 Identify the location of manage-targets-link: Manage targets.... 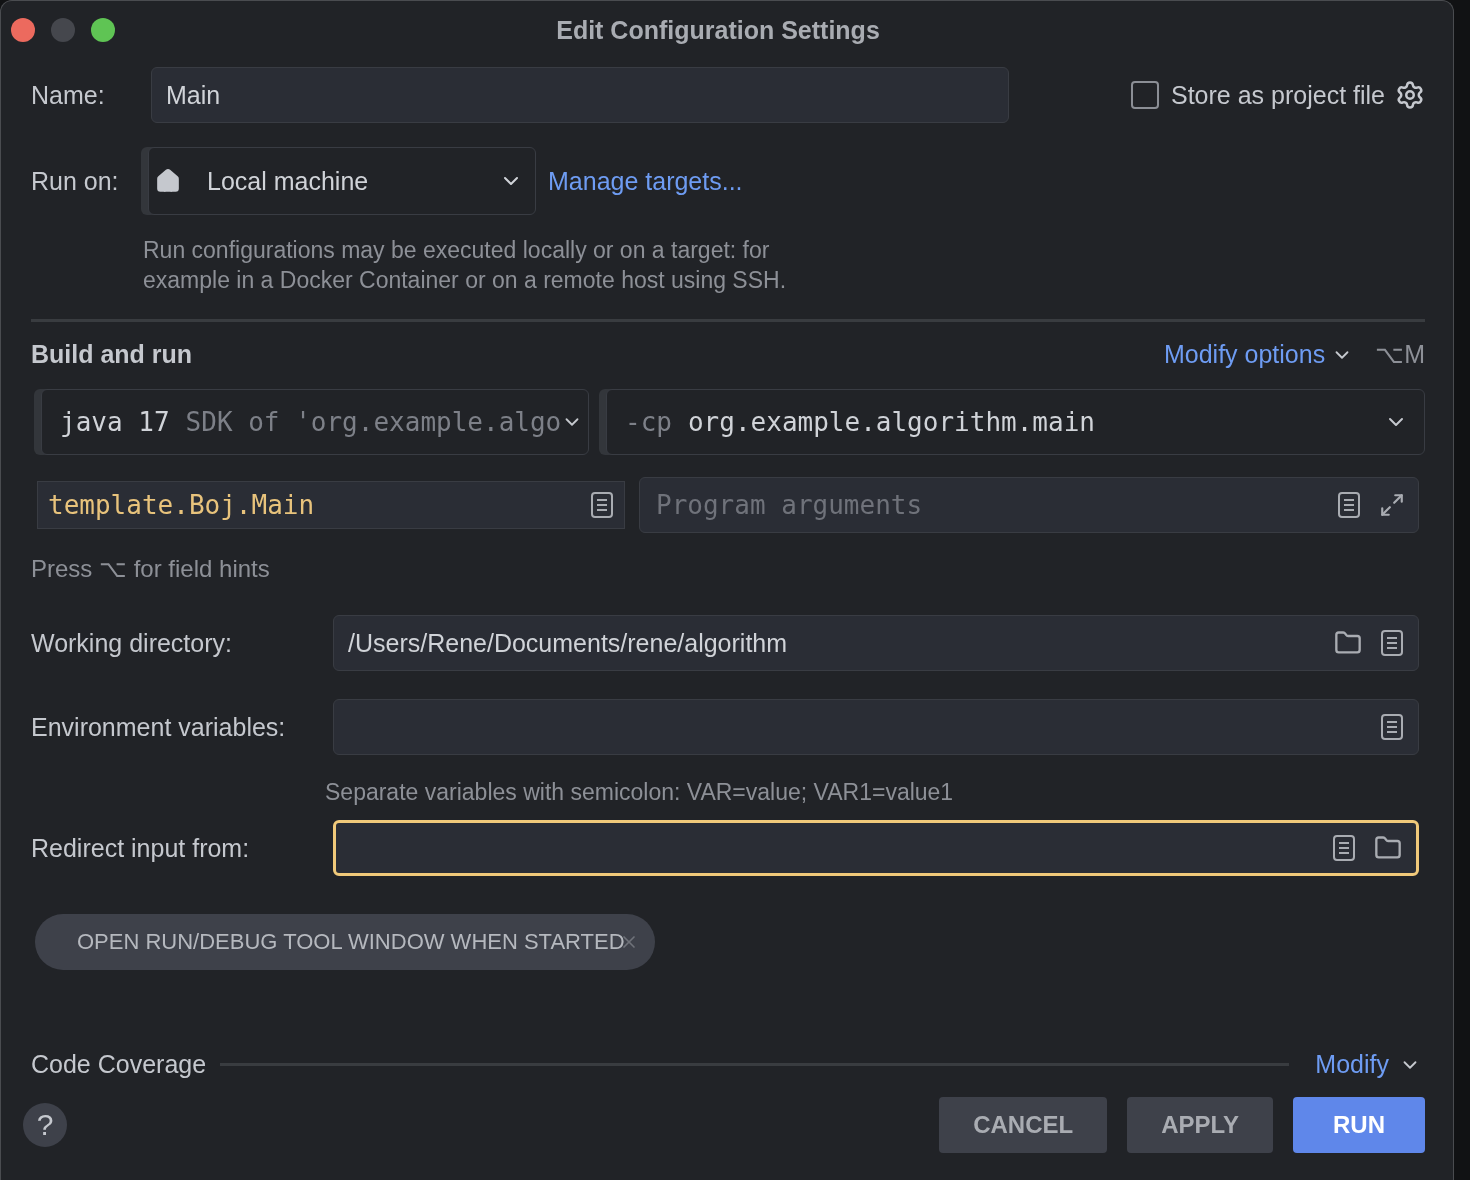
(645, 181).